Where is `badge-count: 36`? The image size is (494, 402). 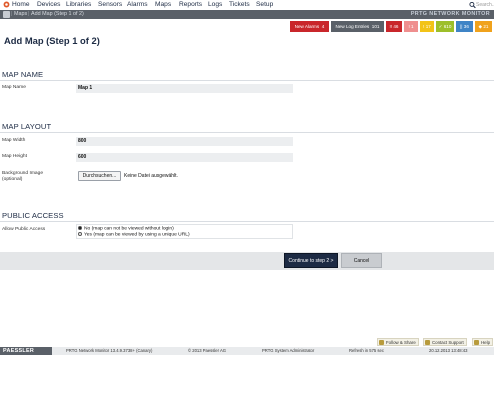 badge-count: 36 is located at coordinates (466, 26).